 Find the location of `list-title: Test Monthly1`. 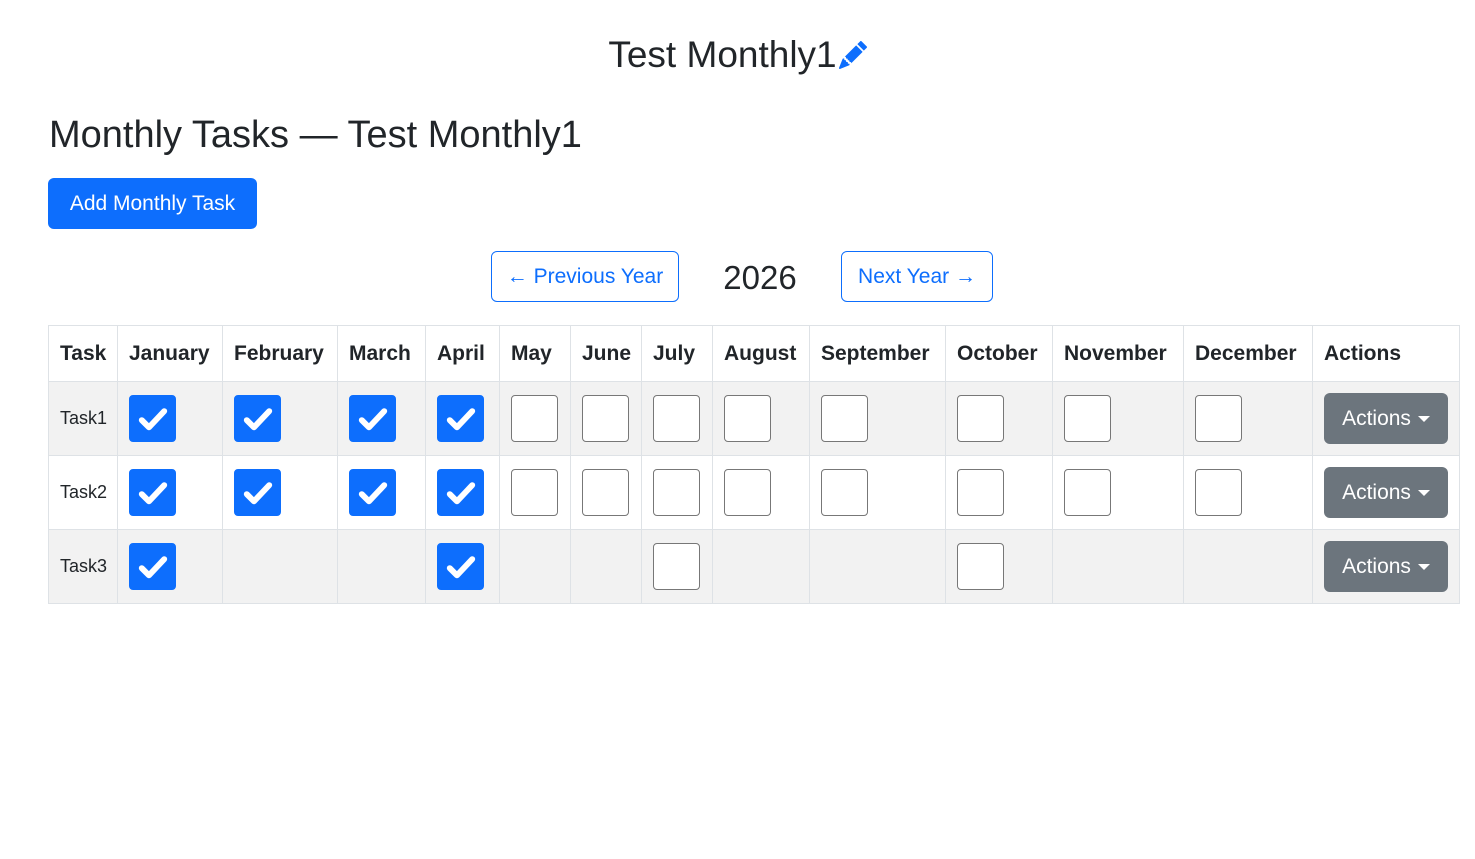

list-title: Test Monthly1 is located at coordinates (722, 54).